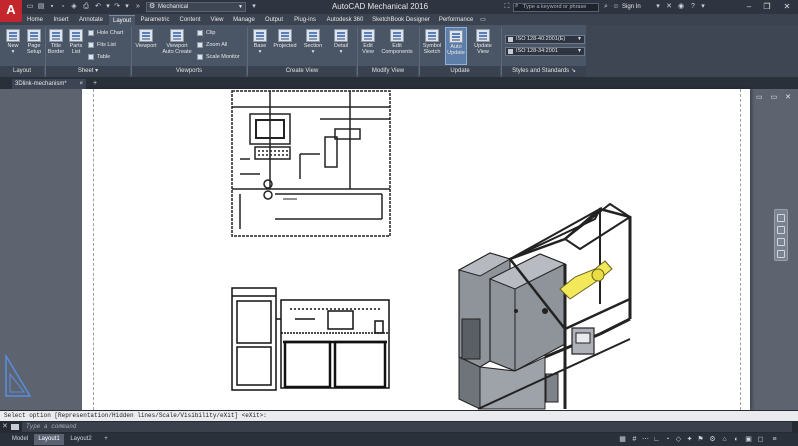 Image resolution: width=798 pixels, height=446 pixels. I want to click on detail-view-button: Detail ▾, so click(341, 42).